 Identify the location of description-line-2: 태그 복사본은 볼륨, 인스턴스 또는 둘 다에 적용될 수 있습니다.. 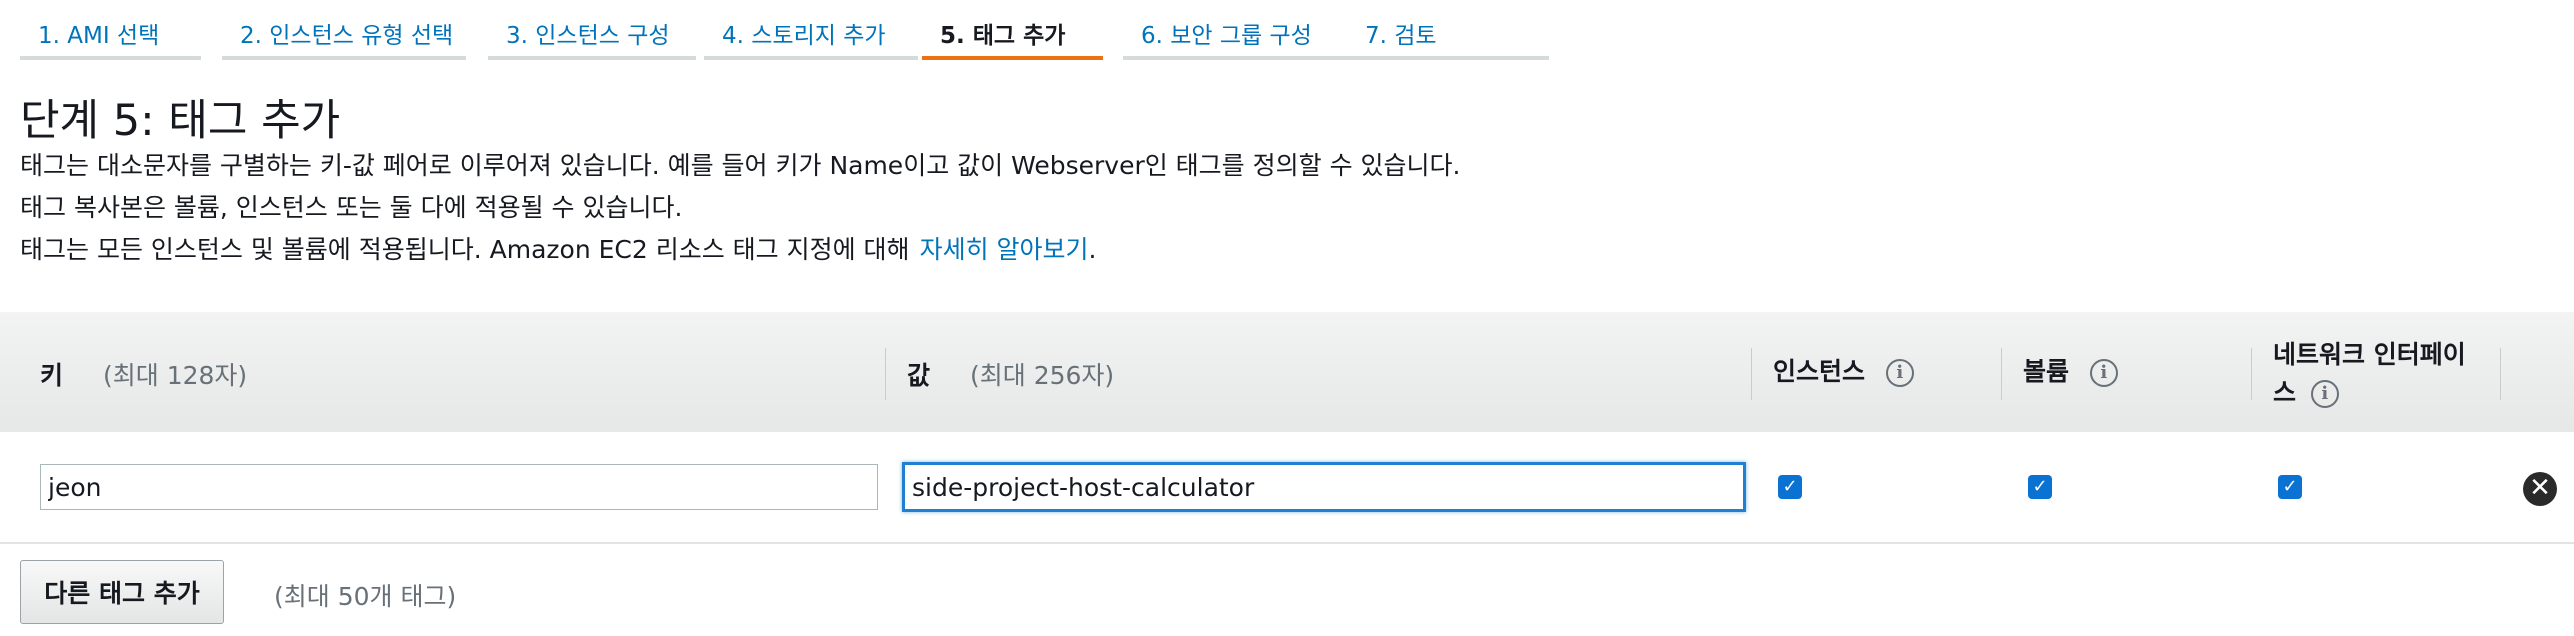
(351, 207).